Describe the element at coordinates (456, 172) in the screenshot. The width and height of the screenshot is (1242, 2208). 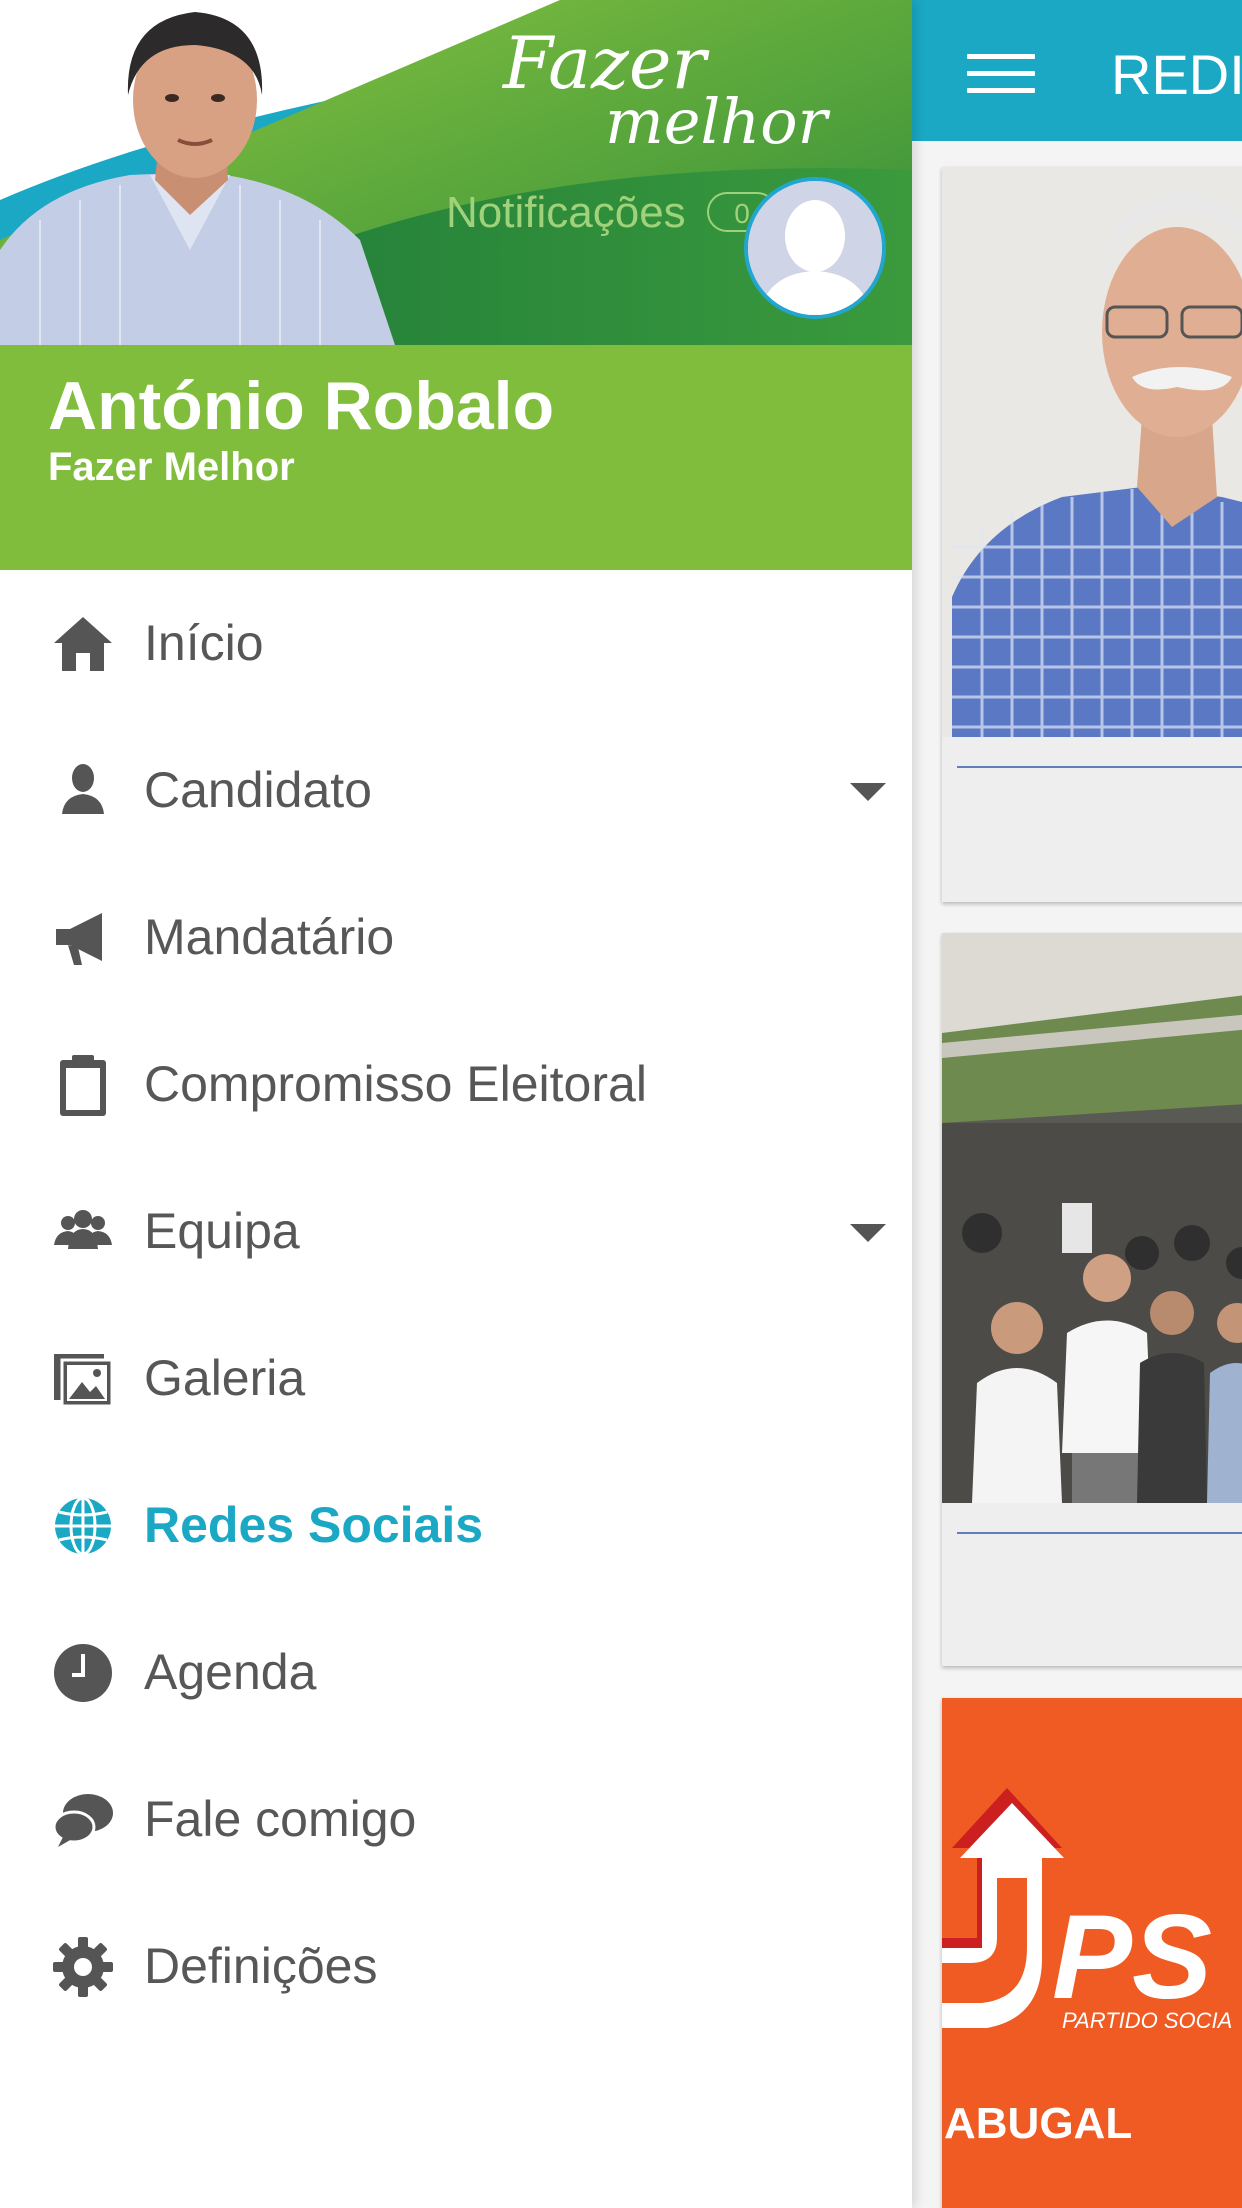
I see `drawer-header-banner: Fazer melhor Notificações 0` at that location.